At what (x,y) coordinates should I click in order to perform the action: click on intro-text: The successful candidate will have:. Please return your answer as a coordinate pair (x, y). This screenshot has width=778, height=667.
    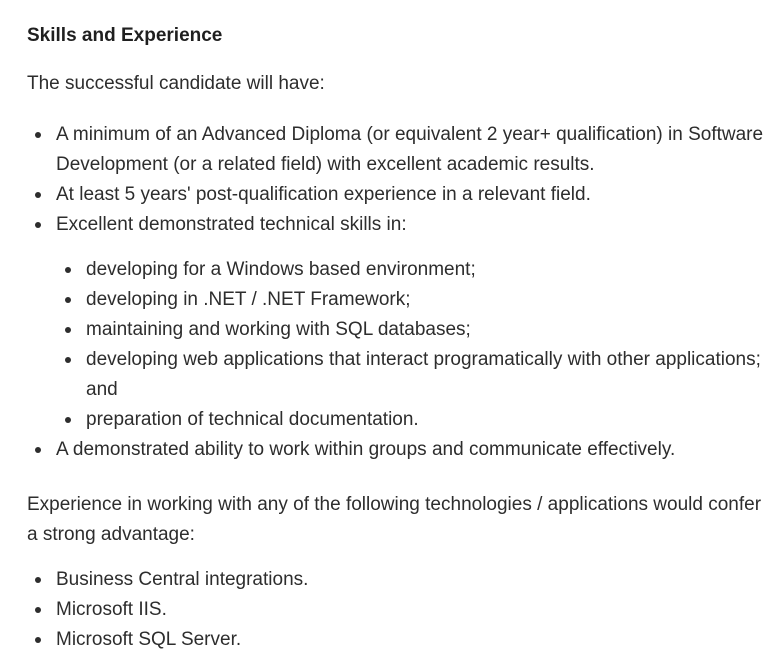
    Looking at the image, I should click on (176, 83).